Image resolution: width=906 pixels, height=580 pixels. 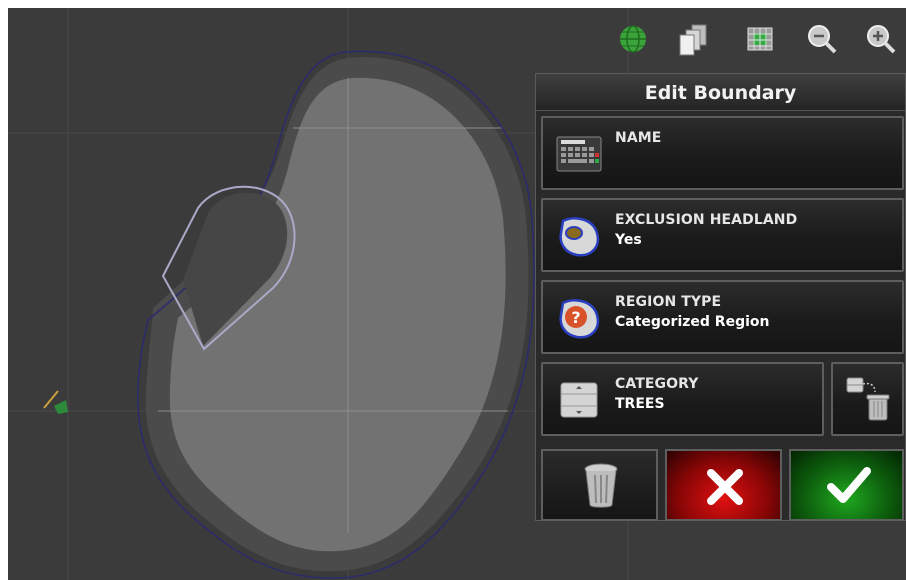 I want to click on layers-icon, so click(x=693, y=39).